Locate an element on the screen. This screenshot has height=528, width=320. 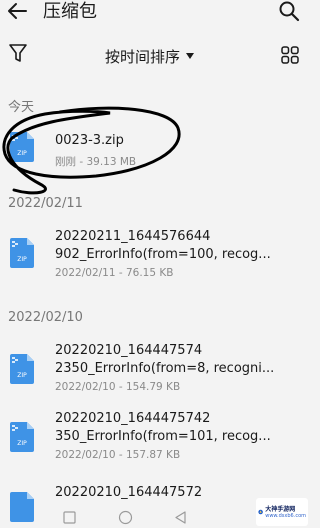
home-icon is located at coordinates (125, 517).